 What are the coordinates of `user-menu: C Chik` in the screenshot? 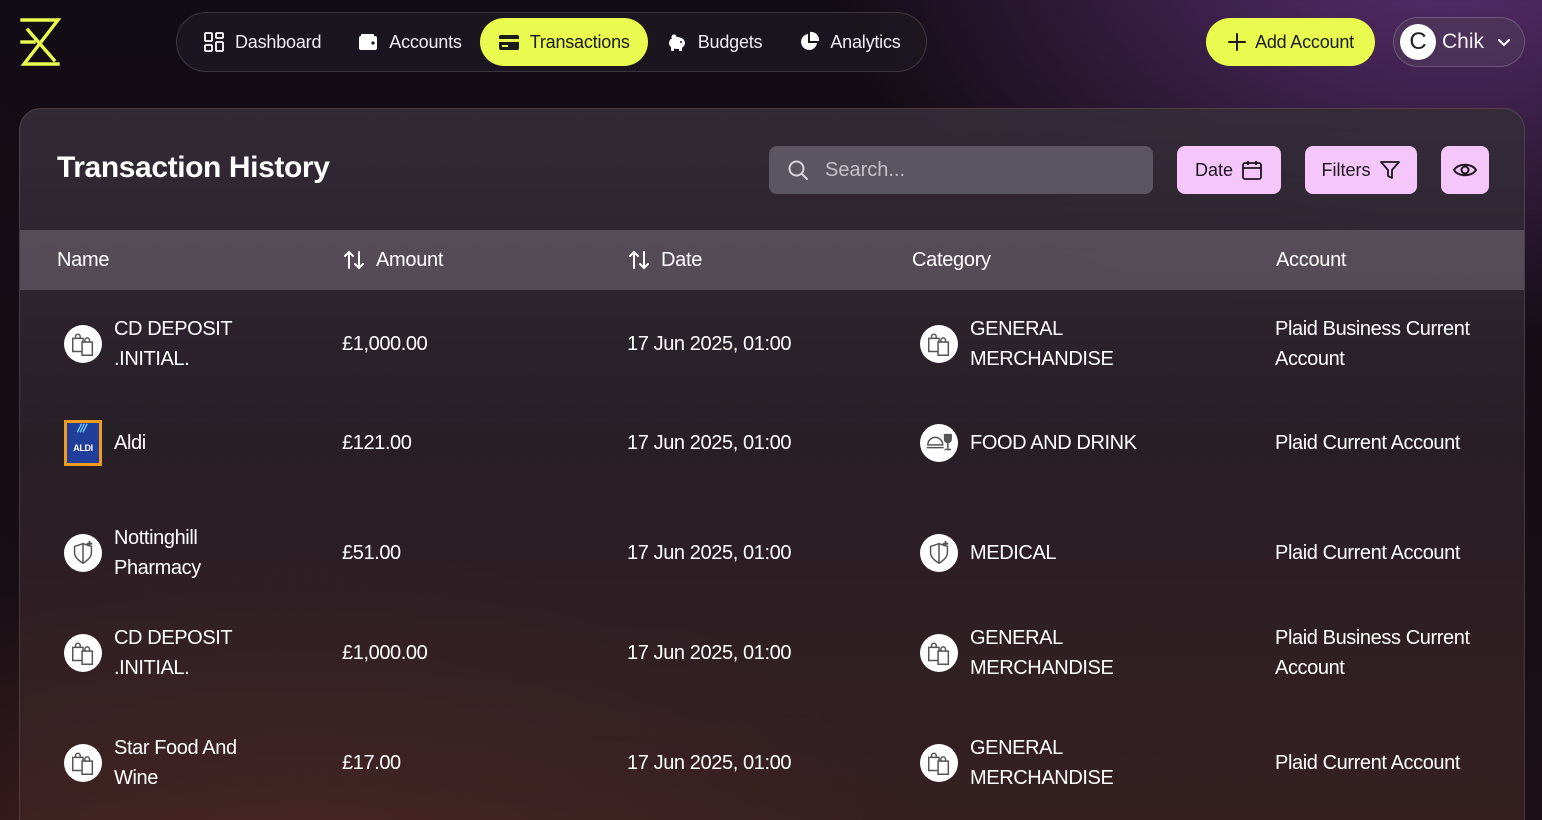 It's located at (1459, 42).